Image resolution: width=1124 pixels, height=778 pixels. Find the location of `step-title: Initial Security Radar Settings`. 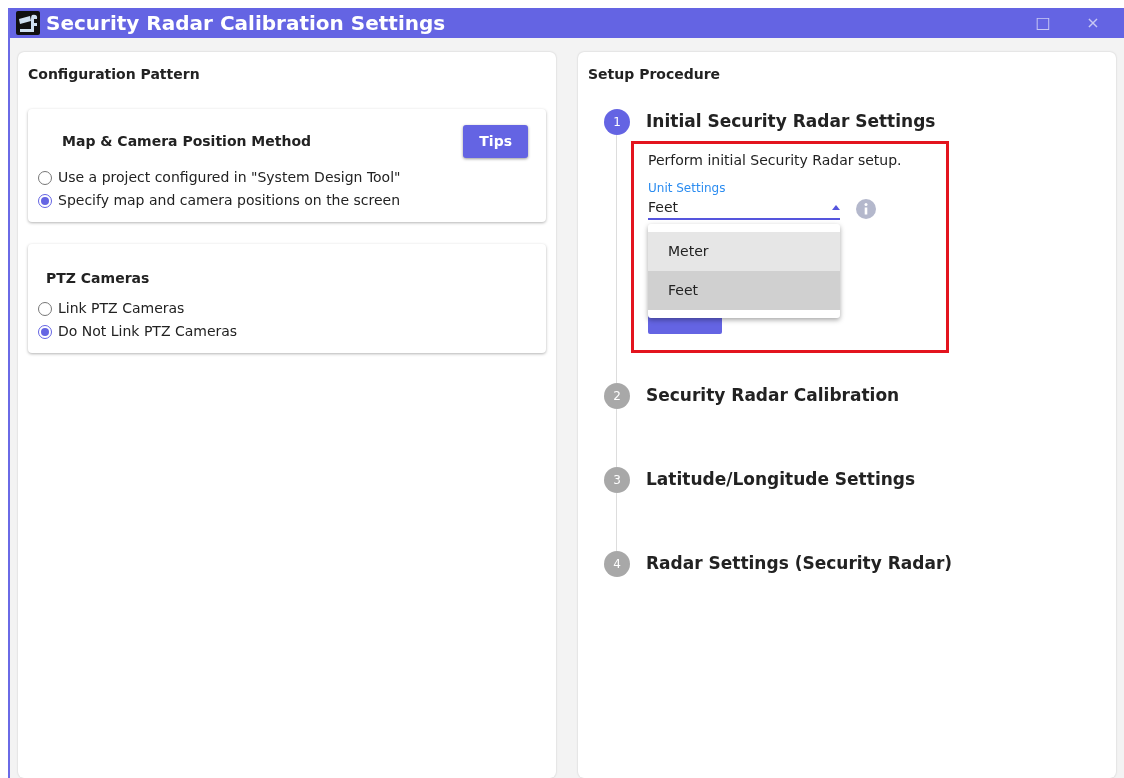

step-title: Initial Security Radar Settings is located at coordinates (791, 122).